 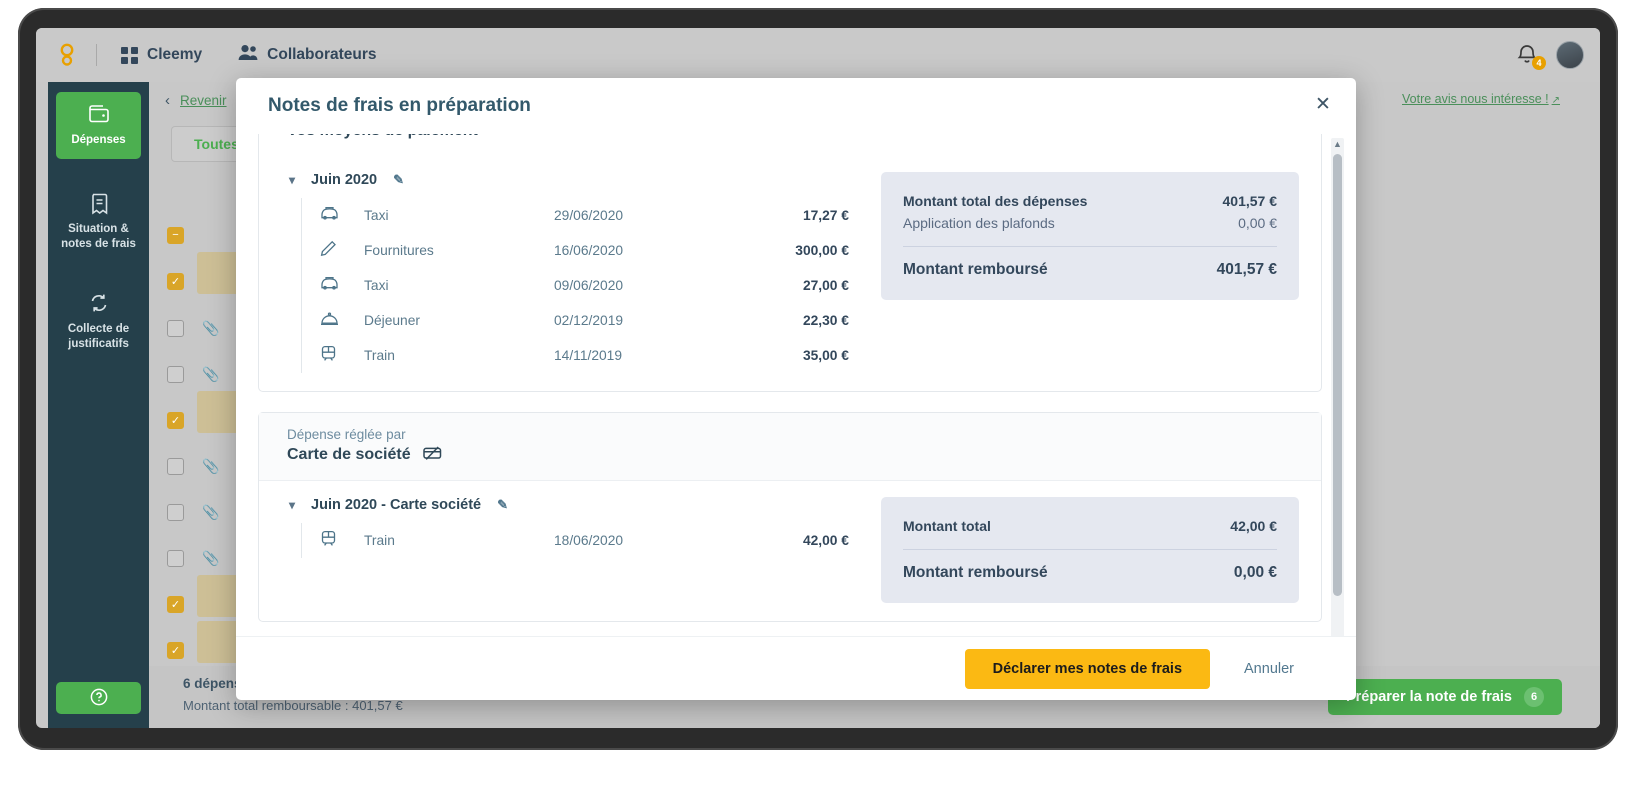 What do you see at coordinates (161, 55) in the screenshot?
I see `nav-item-cleemy: Cleemy` at bounding box center [161, 55].